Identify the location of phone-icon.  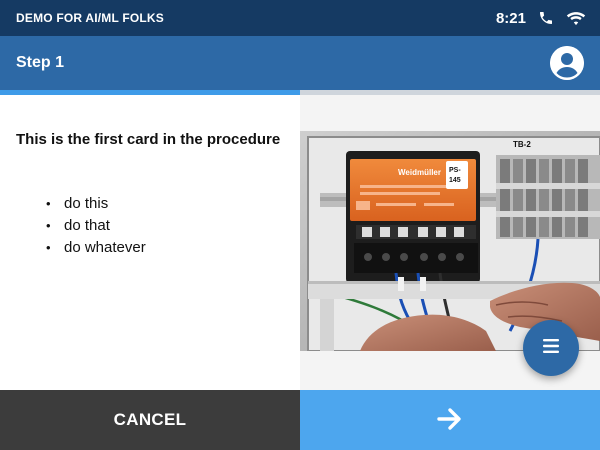
(546, 18).